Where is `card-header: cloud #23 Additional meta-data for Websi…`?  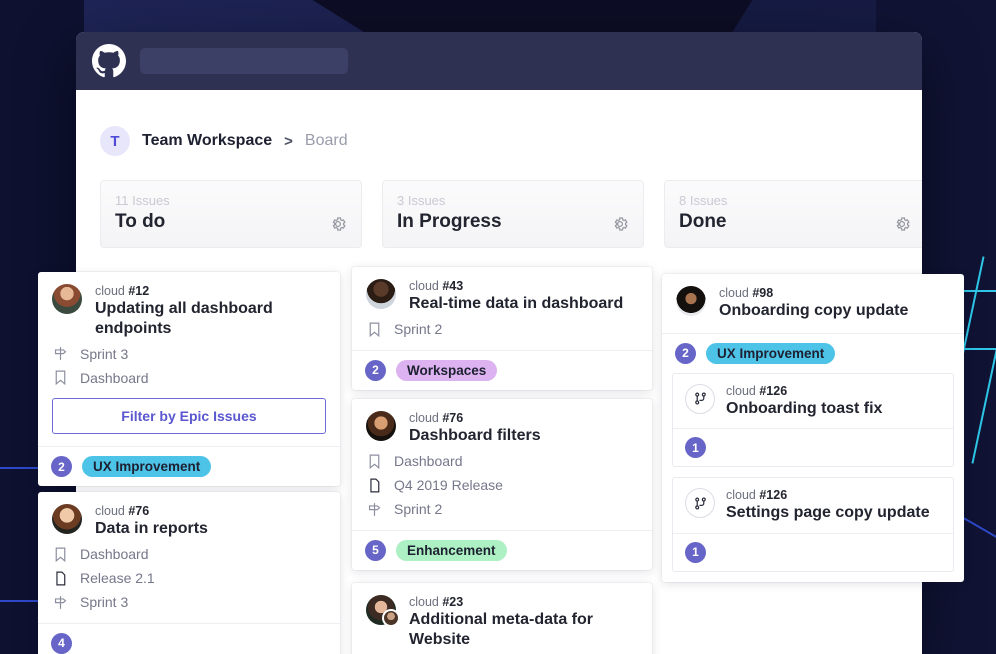
card-header: cloud #23 Additional meta-data for Websi… is located at coordinates (502, 622).